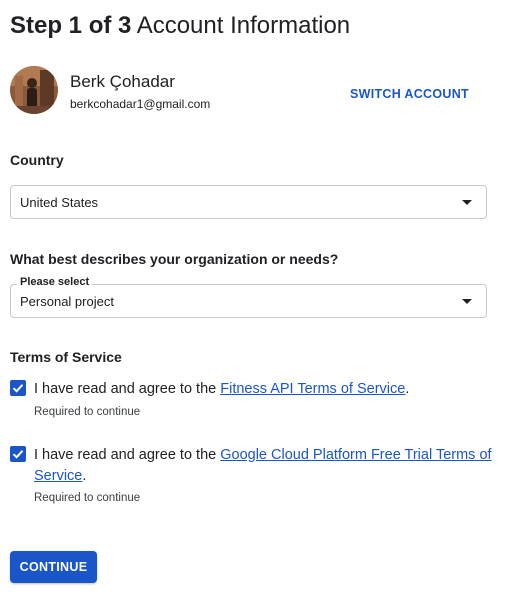 Image resolution: width=516 pixels, height=607 pixels. What do you see at coordinates (122, 81) in the screenshot?
I see `account-name: Berk Çohadar` at bounding box center [122, 81].